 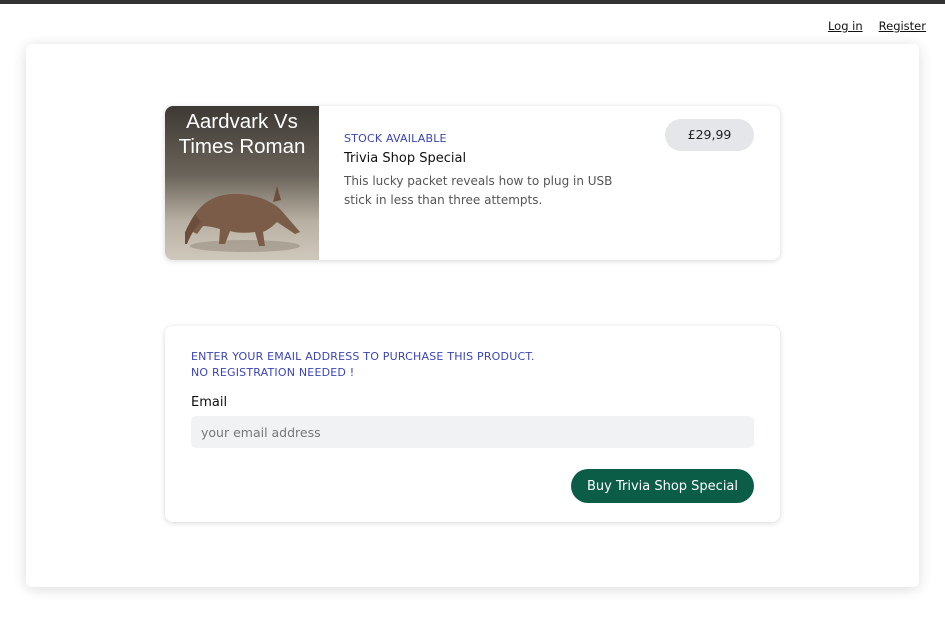 What do you see at coordinates (902, 26) in the screenshot?
I see `register-link: Register` at bounding box center [902, 26].